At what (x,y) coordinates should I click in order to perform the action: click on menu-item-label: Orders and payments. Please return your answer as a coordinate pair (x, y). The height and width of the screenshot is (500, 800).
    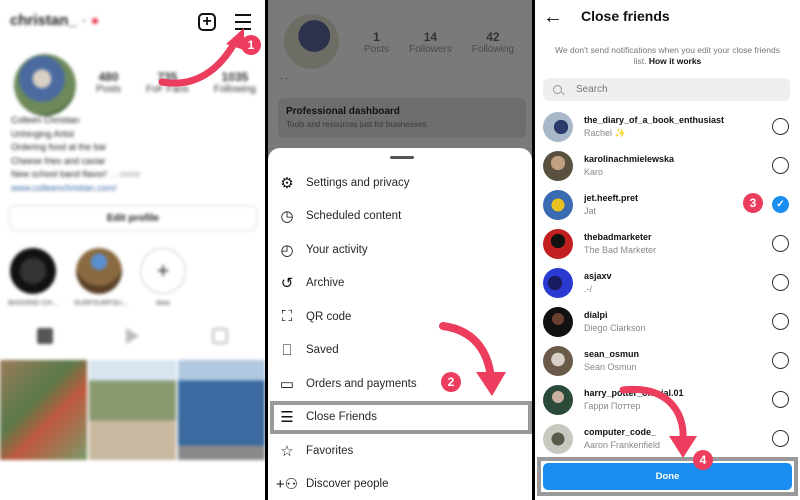
    Looking at the image, I should click on (361, 383).